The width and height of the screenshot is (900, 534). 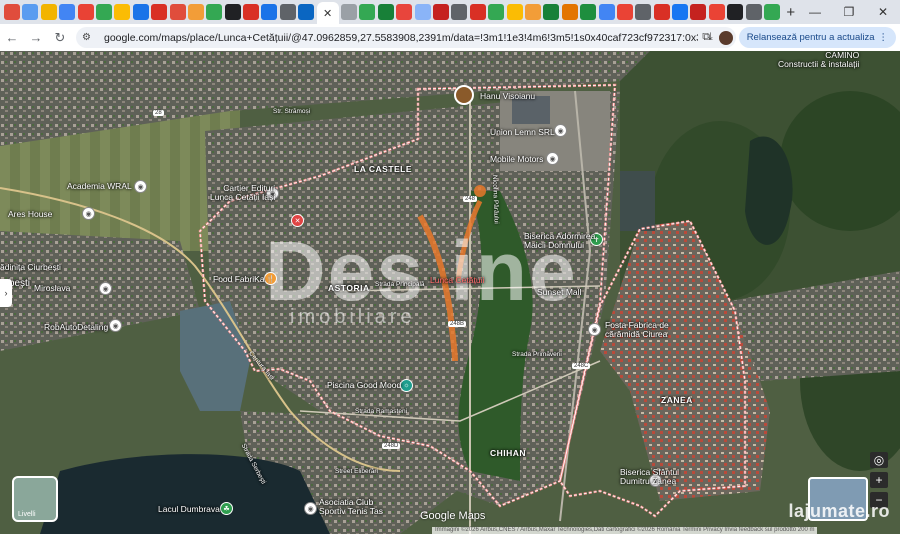 I want to click on place-ciurbesti: ădinița Ciurbești, so click(x=30, y=267).